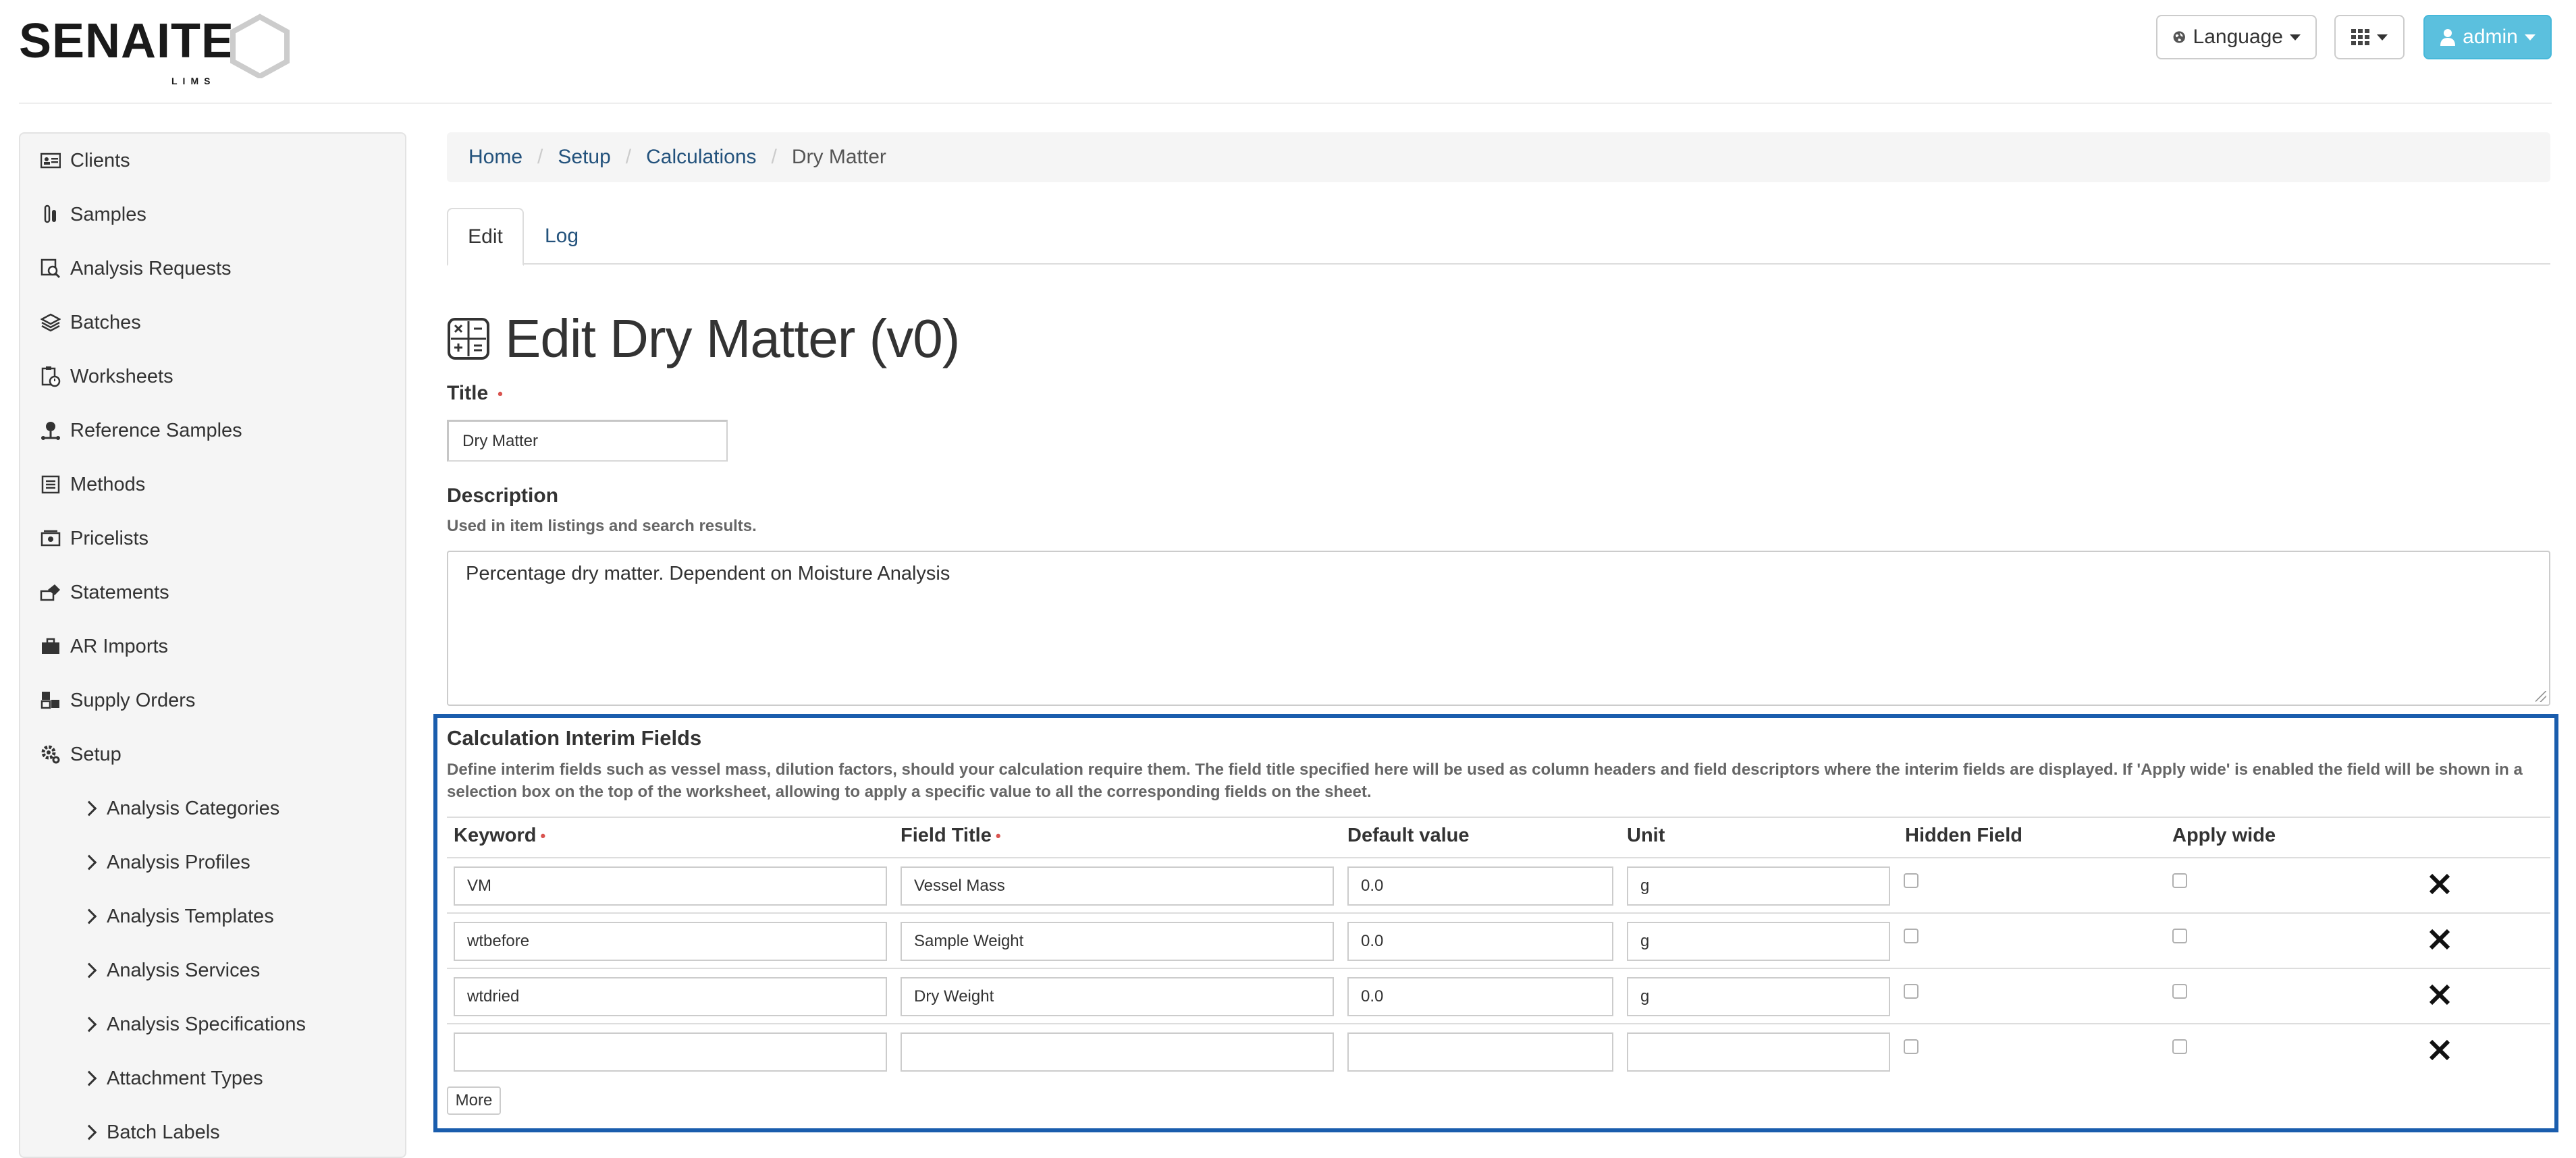  I want to click on sidebar-subitem-attachment-types: Attachment Types, so click(172, 1078).